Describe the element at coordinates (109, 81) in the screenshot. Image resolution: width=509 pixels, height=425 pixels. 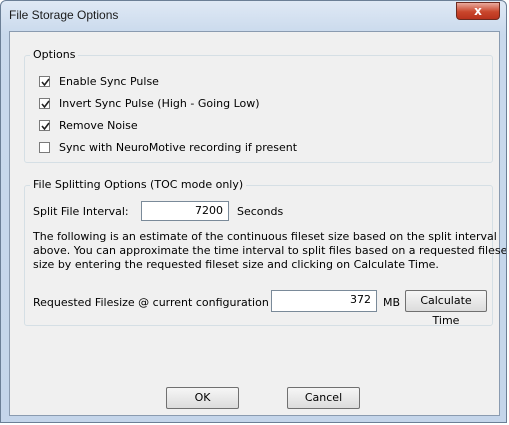
I see `checkbox-label: Enable Sync Pulse` at that location.